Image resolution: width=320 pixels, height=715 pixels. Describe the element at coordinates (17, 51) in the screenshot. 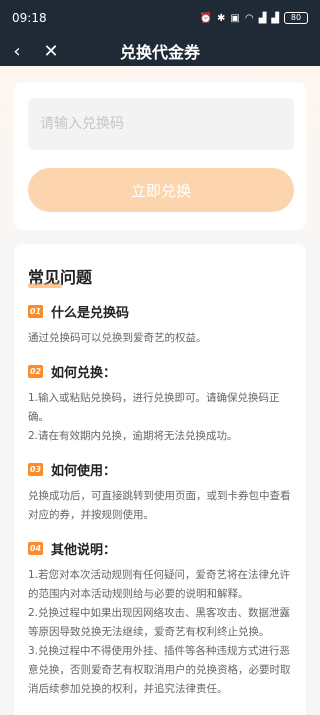

I see `back-icon: ‹` at that location.